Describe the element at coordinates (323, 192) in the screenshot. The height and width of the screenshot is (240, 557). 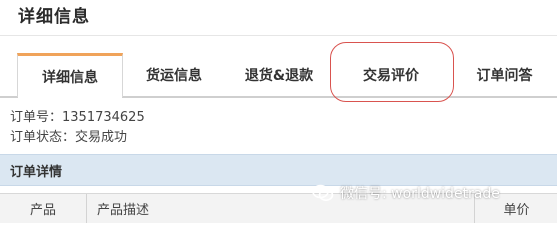
I see `wechat-icon` at that location.